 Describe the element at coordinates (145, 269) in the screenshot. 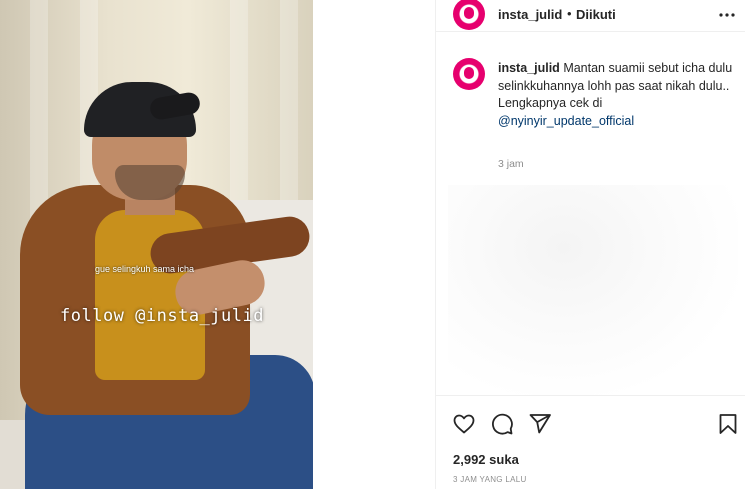

I see `video-caption: gue selingkuh sama icha` at that location.